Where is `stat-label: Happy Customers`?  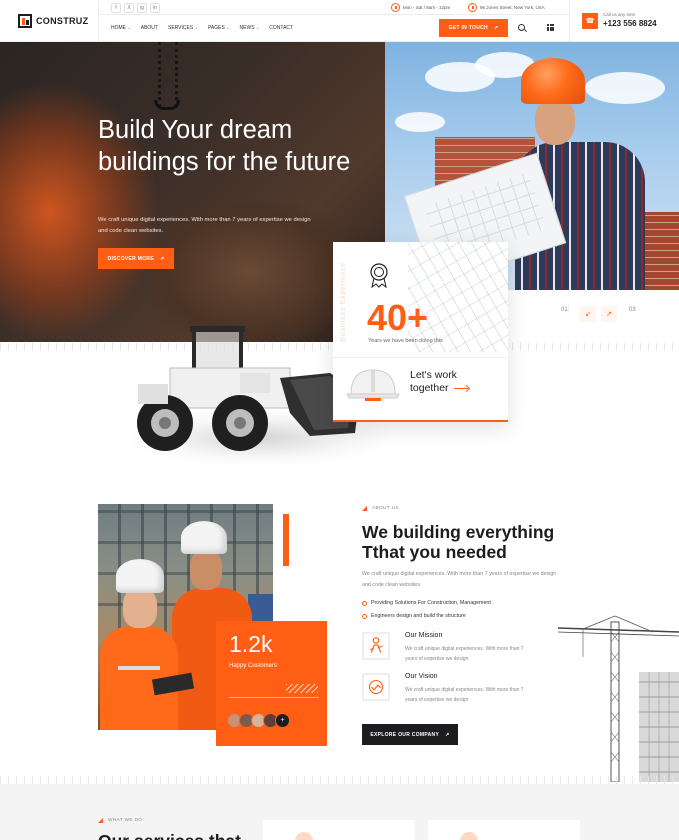 stat-label: Happy Customers is located at coordinates (253, 666).